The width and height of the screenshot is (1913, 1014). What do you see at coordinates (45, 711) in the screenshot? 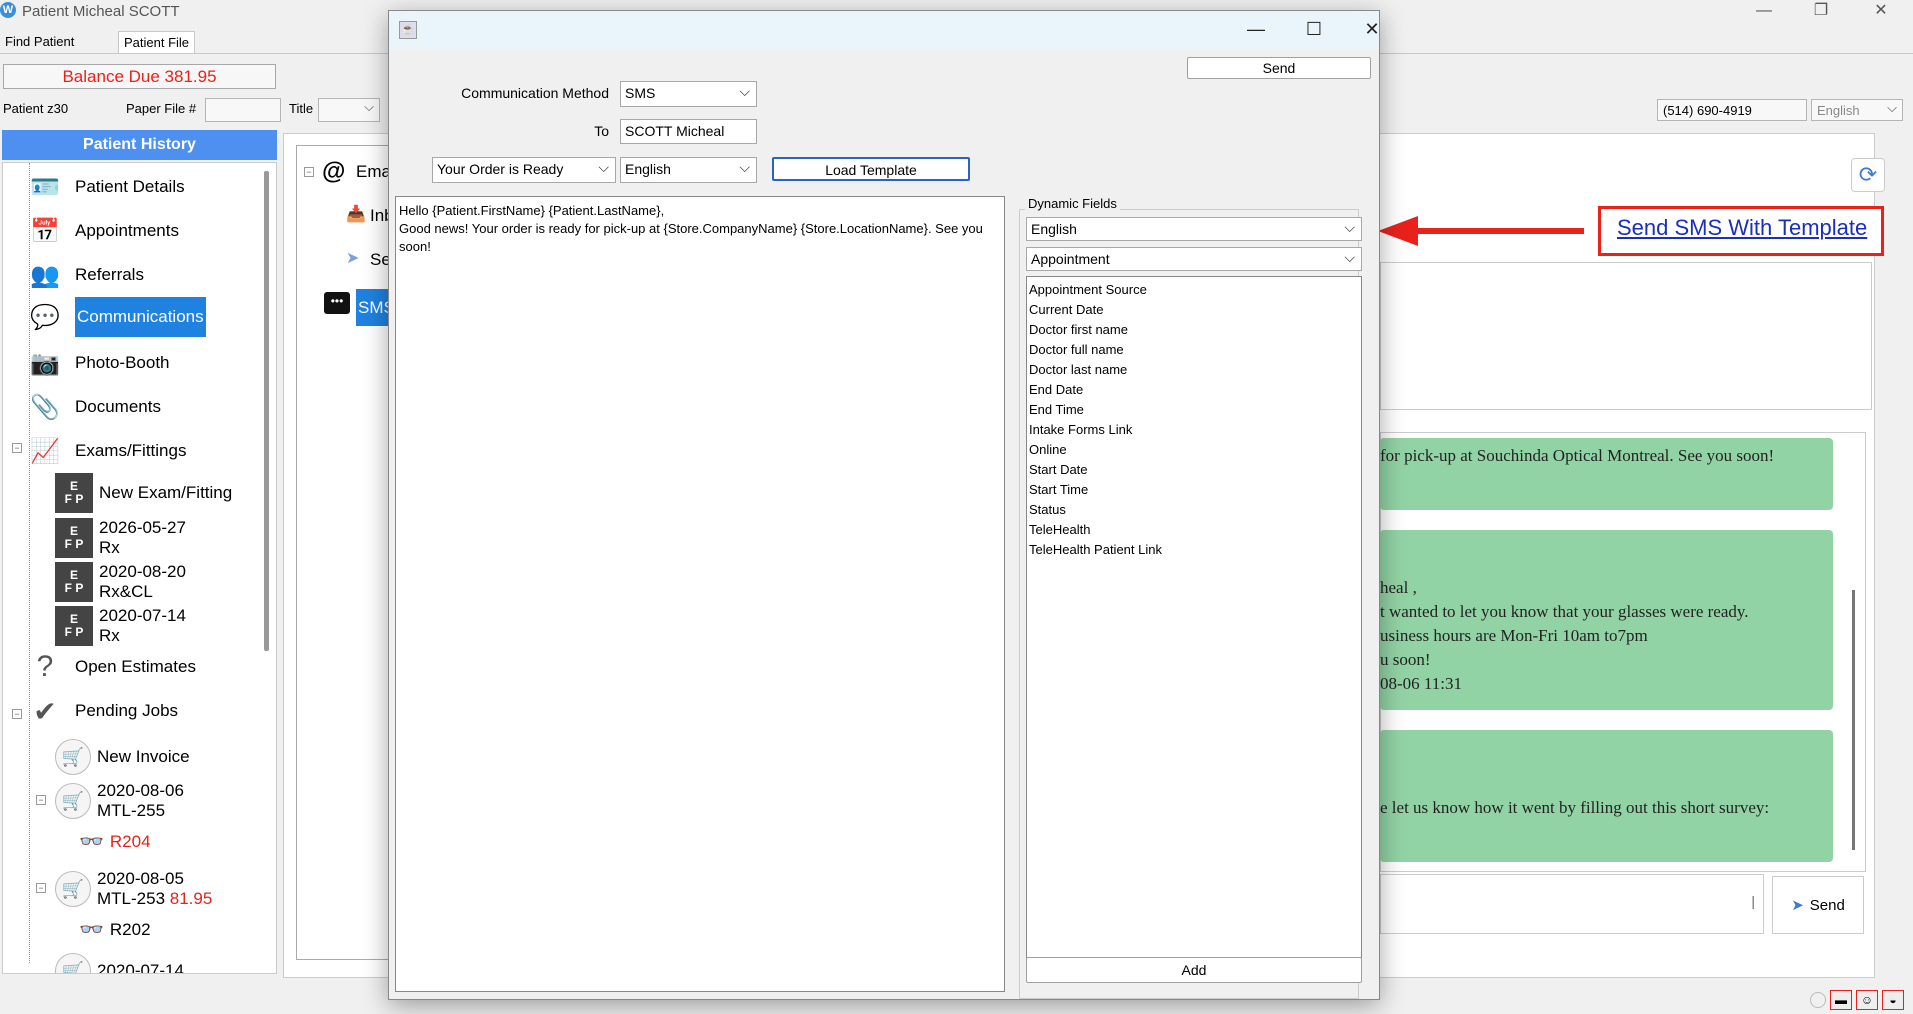
I see `checkmark-icon: ✔` at bounding box center [45, 711].